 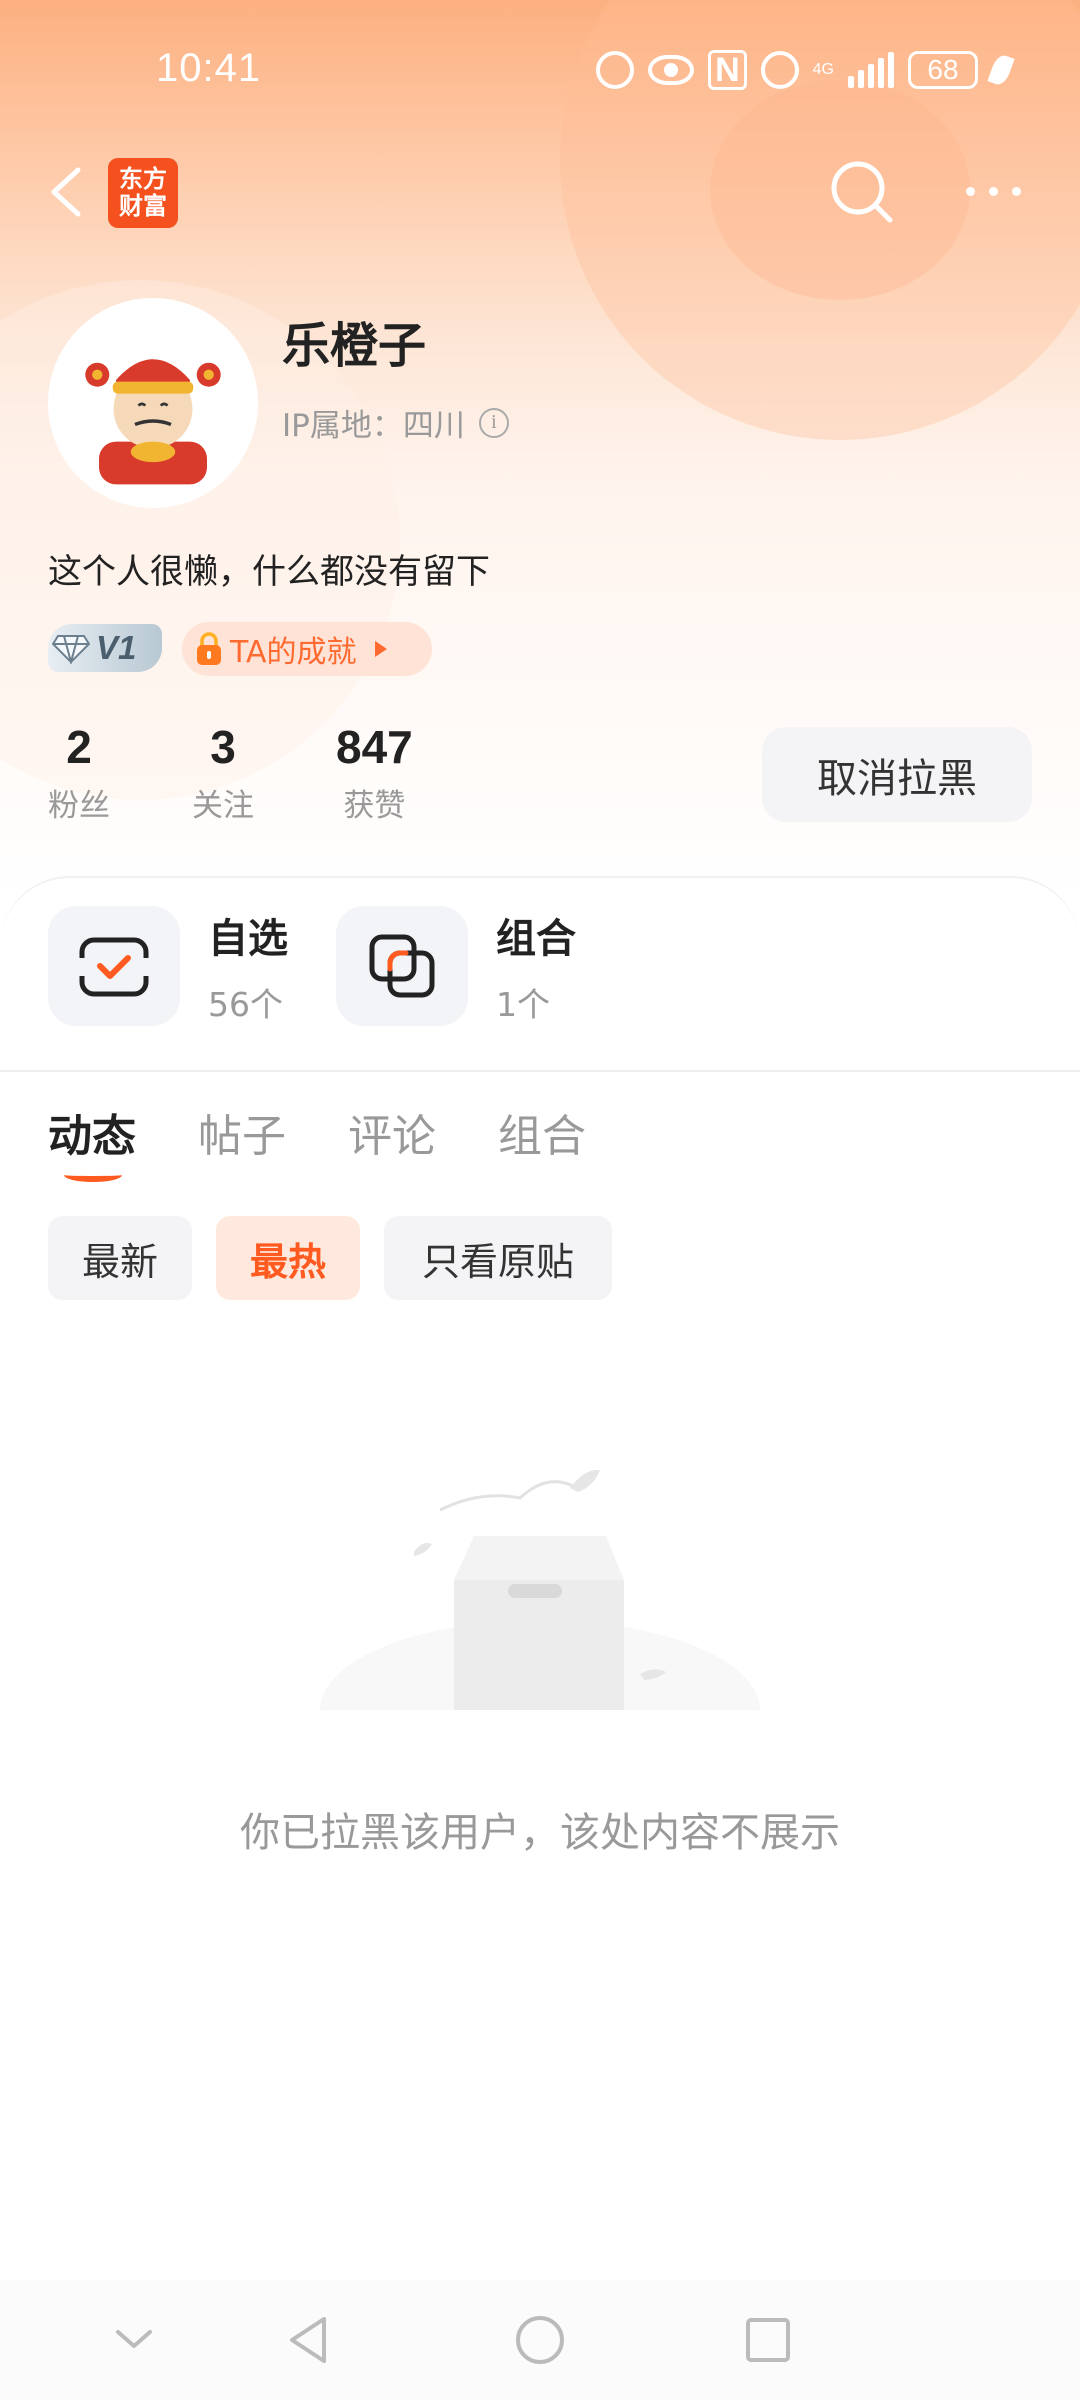 What do you see at coordinates (288, 1258) in the screenshot?
I see `filter-hottest: 最热` at bounding box center [288, 1258].